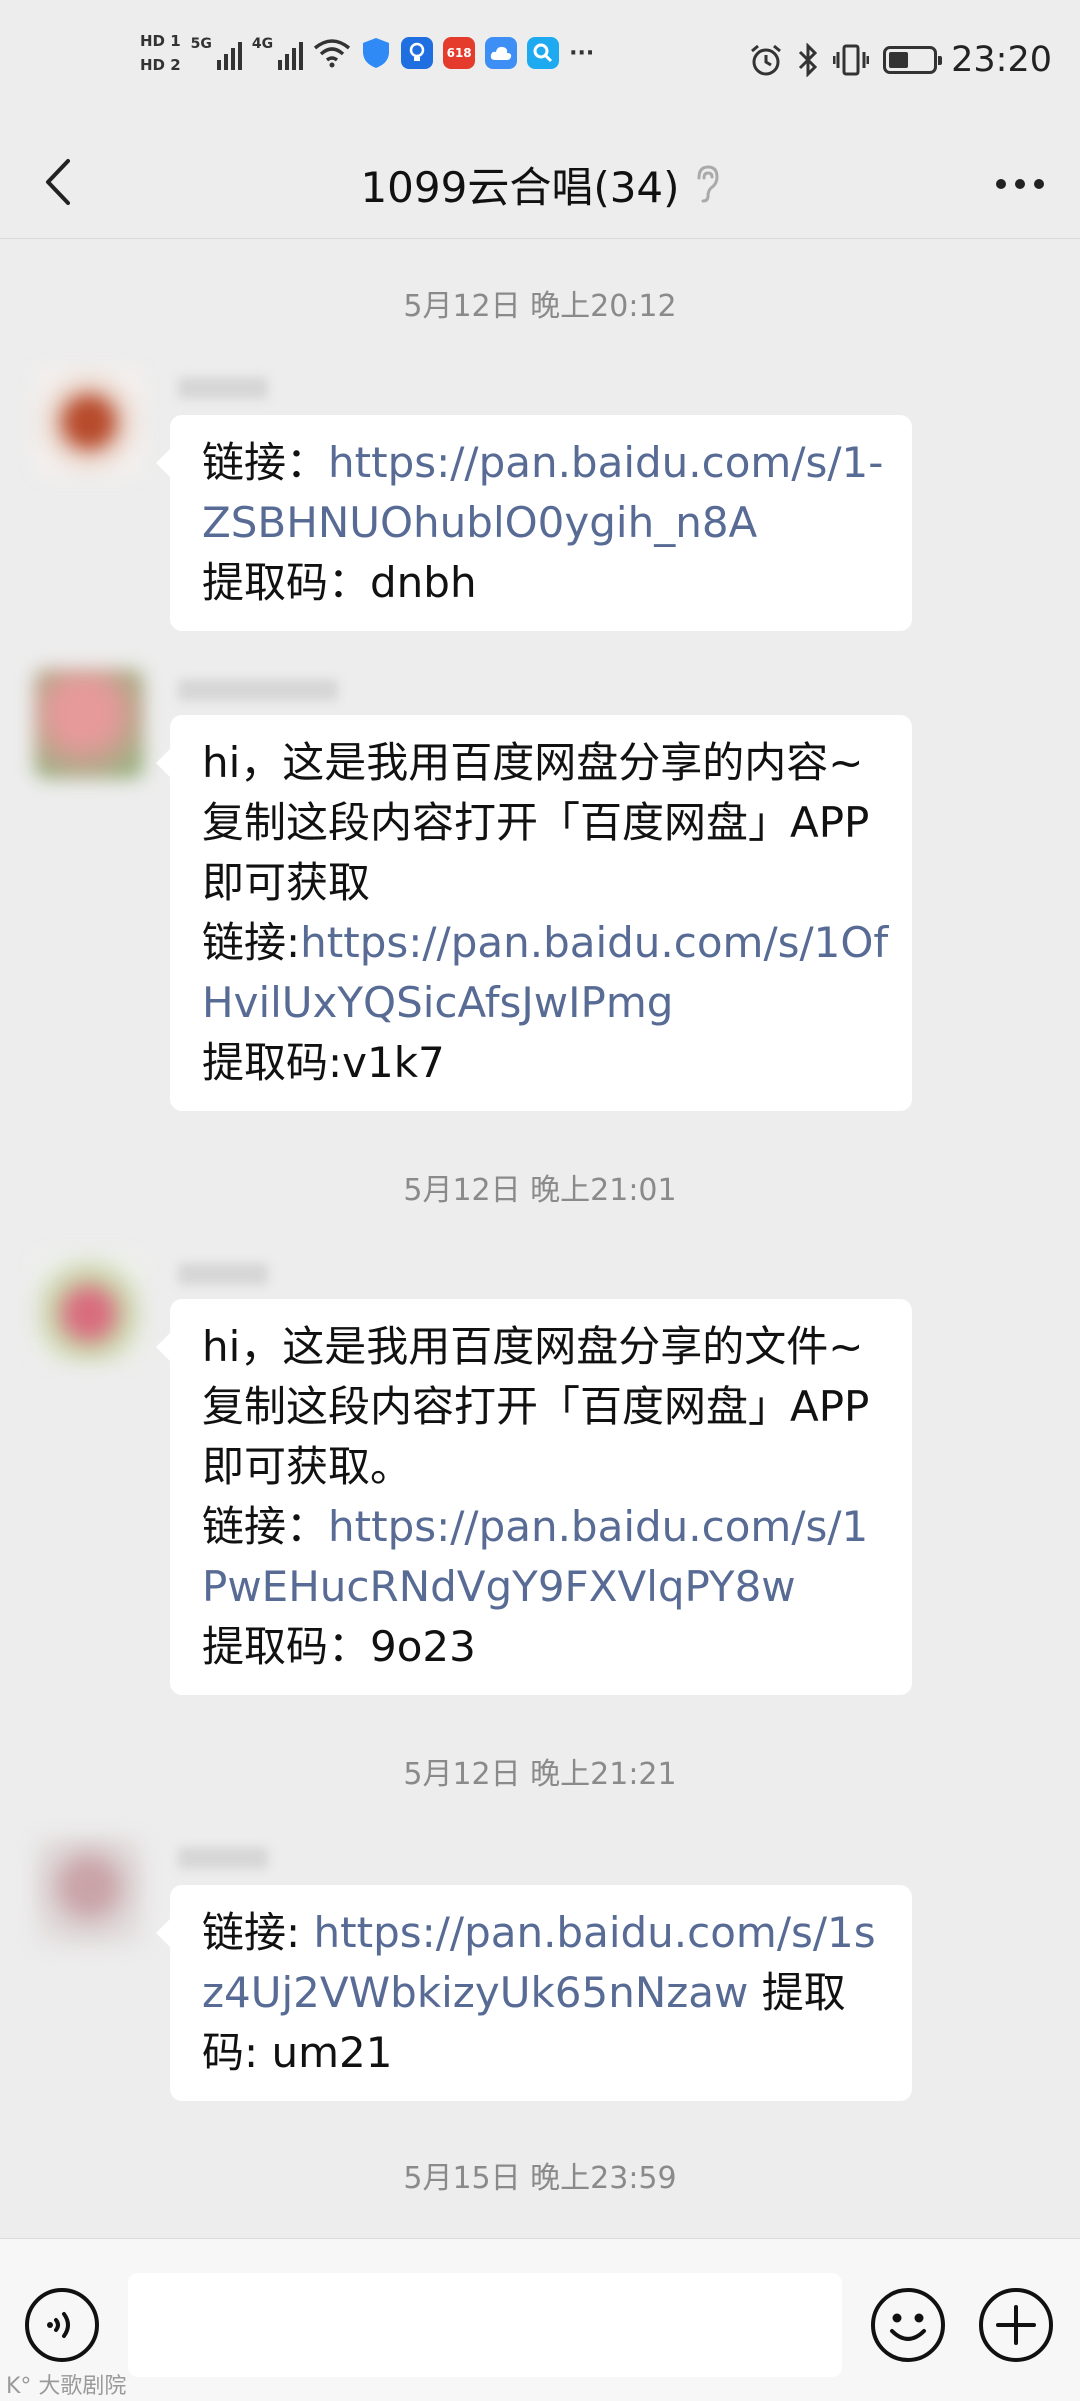 The image size is (1080, 2401). Describe the element at coordinates (851, 60) in the screenshot. I see `vibrate-icon` at that location.